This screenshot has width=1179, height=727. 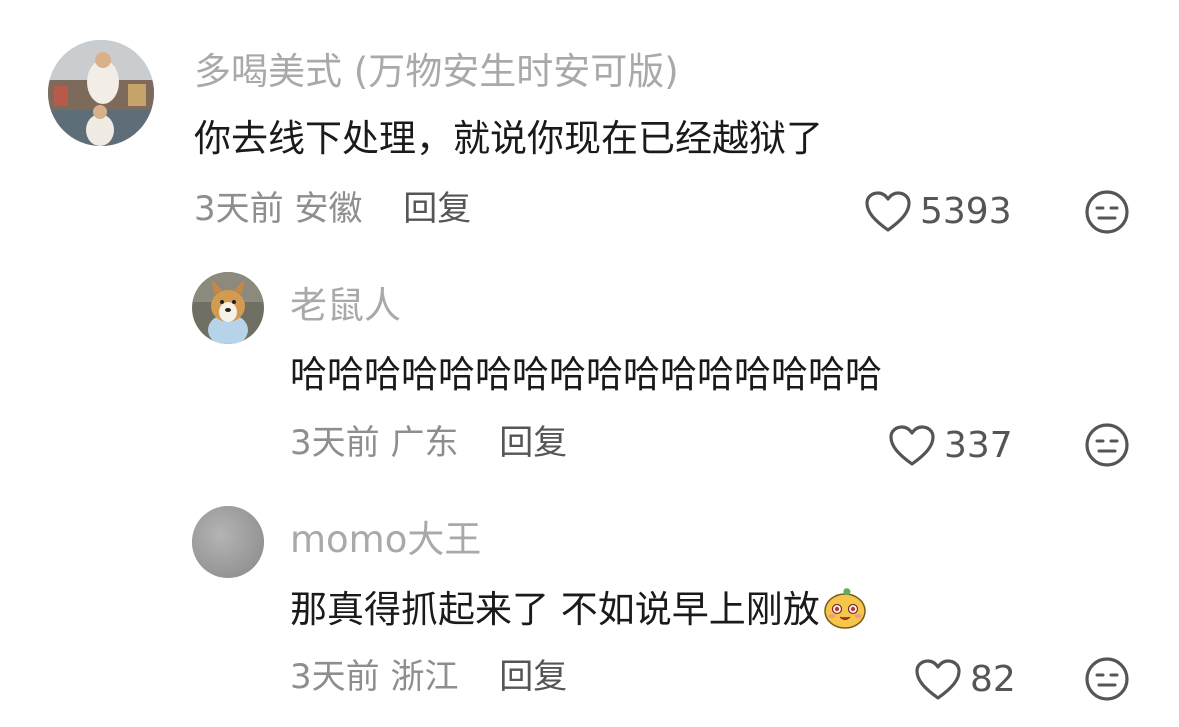 What do you see at coordinates (508, 138) in the screenshot?
I see `comment-content: 你去线下处理，就说你现在已经越狱了` at bounding box center [508, 138].